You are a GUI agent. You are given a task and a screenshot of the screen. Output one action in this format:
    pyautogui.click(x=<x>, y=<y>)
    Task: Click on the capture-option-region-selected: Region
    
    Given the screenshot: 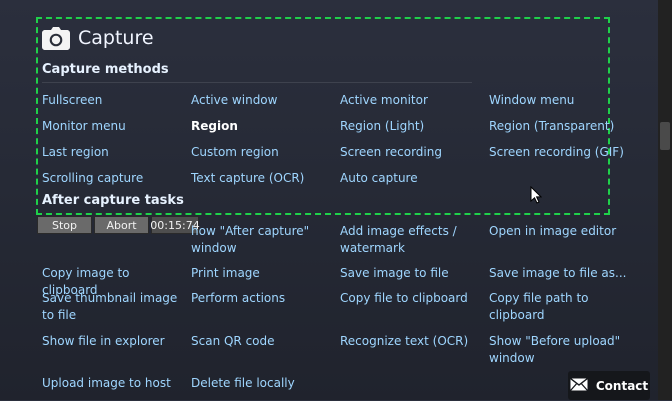 What is the action you would take?
    pyautogui.click(x=261, y=126)
    